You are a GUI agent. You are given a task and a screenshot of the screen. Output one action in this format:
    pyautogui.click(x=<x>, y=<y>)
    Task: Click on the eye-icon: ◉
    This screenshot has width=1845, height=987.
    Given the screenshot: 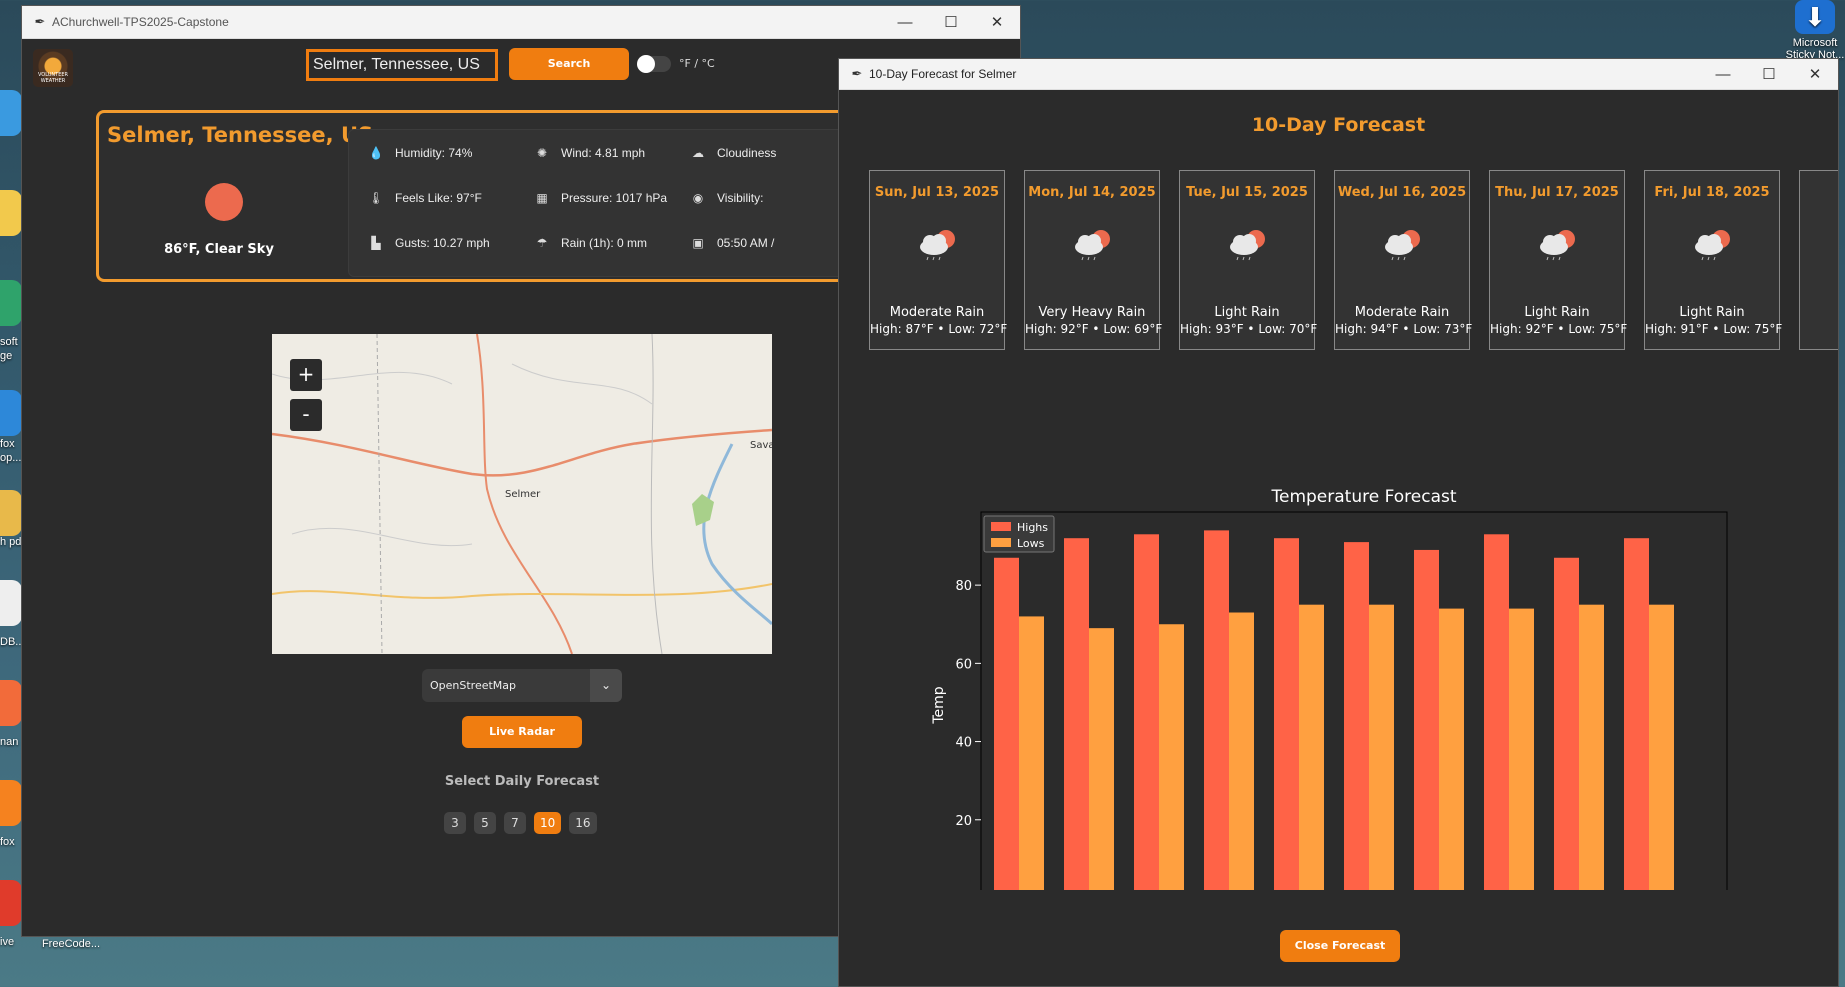 What is the action you would take?
    pyautogui.click(x=698, y=198)
    